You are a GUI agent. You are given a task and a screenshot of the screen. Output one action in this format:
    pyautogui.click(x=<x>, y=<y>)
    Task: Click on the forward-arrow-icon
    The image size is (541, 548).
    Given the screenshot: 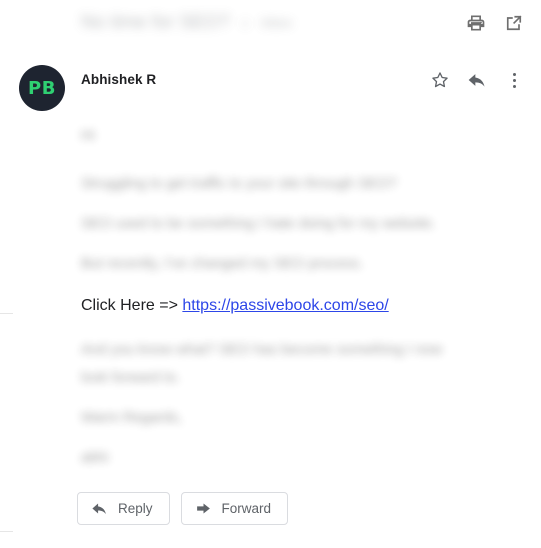 What is the action you would take?
    pyautogui.click(x=203, y=508)
    